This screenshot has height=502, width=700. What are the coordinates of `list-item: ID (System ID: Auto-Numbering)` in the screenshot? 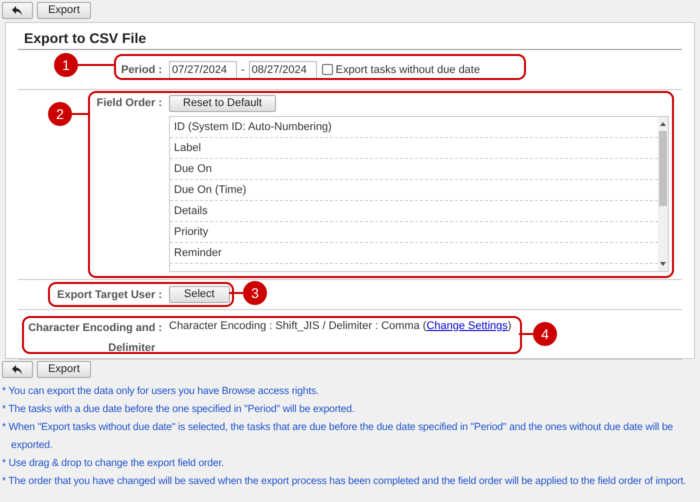 It's located at (414, 127).